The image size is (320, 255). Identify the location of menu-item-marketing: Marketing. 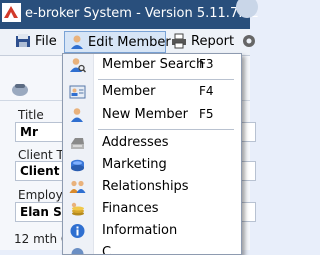
(152, 165).